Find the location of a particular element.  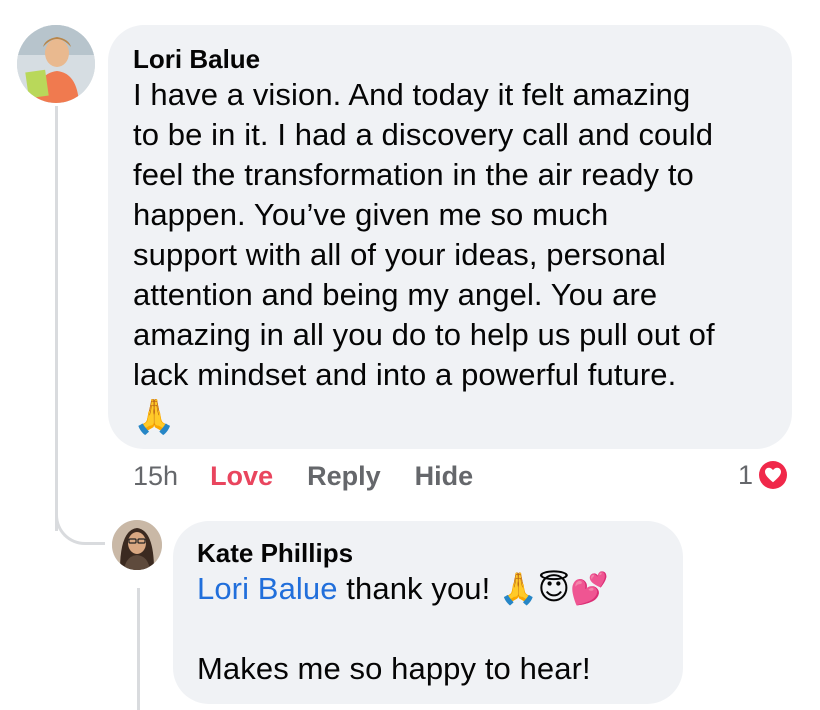

comment-timestamp: 15h is located at coordinates (155, 476).